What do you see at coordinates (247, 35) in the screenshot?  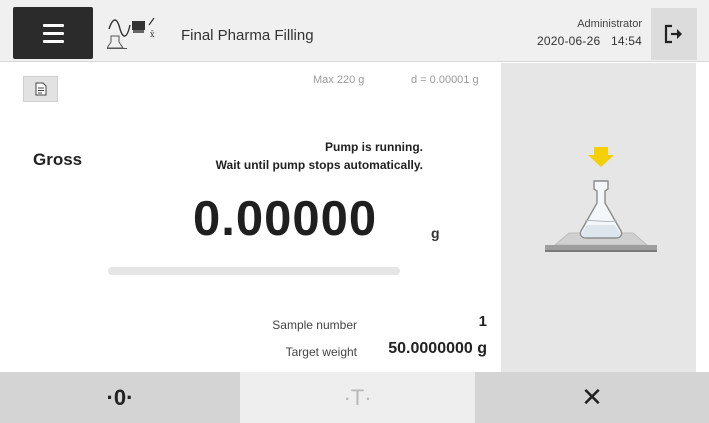 I see `app-title: Final Pharma Filling` at bounding box center [247, 35].